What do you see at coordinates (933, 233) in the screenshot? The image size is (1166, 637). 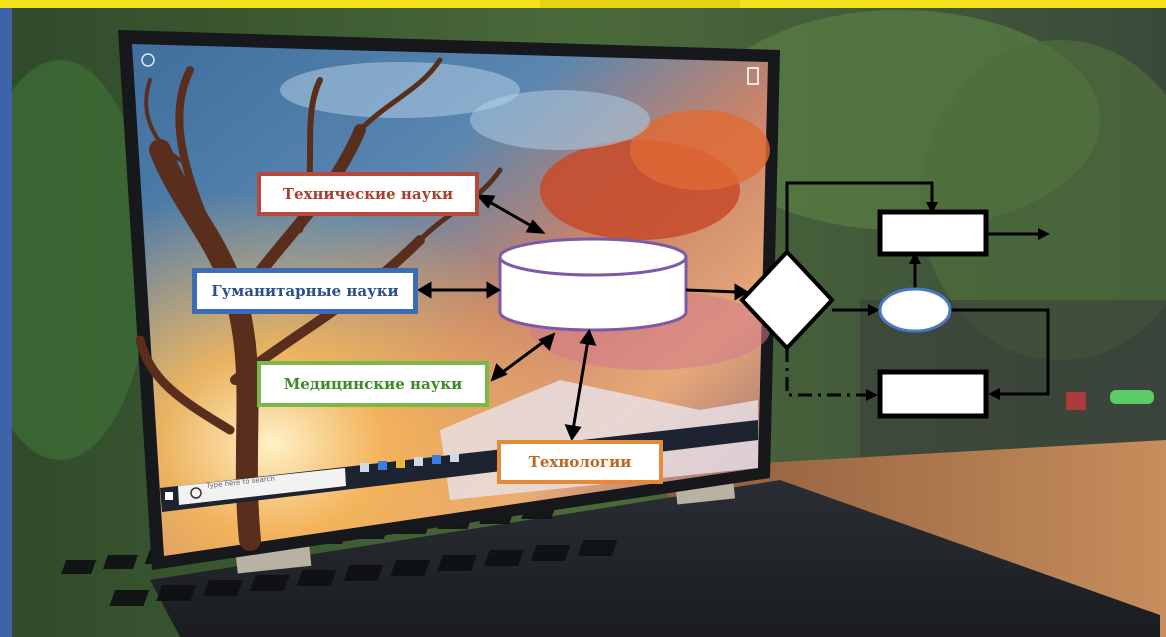 I see `process-box-top` at bounding box center [933, 233].